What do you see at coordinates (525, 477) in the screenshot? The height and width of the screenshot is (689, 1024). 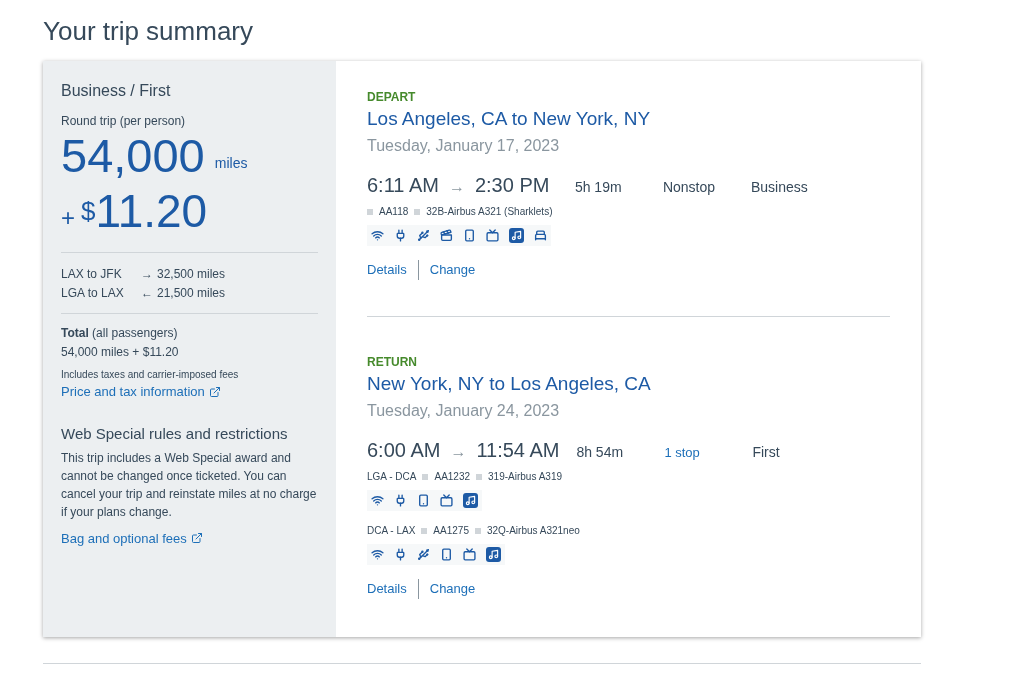 I see `aircraft-type: 319-Airbus A319` at bounding box center [525, 477].